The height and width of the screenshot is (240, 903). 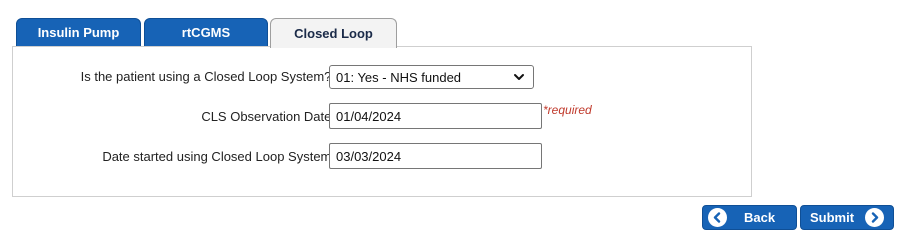 What do you see at coordinates (567, 110) in the screenshot?
I see `required-note: *required` at bounding box center [567, 110].